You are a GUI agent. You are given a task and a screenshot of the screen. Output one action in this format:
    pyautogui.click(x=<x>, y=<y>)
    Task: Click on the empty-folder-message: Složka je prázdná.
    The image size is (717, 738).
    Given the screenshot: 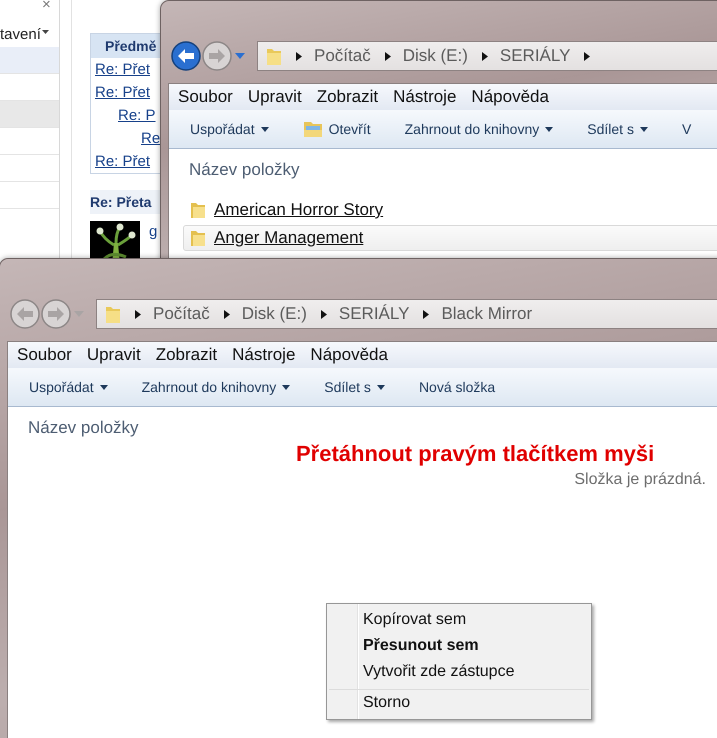 What is the action you would take?
    pyautogui.click(x=640, y=480)
    